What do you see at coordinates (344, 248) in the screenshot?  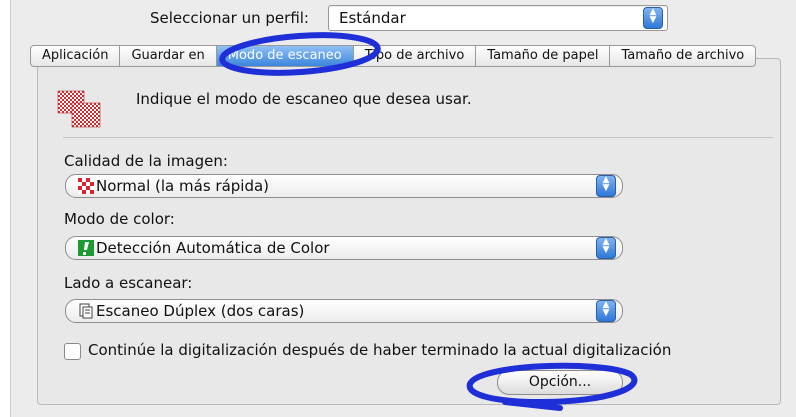 I see `color-mode-select: Detección Automática de Color ▲ ▼` at bounding box center [344, 248].